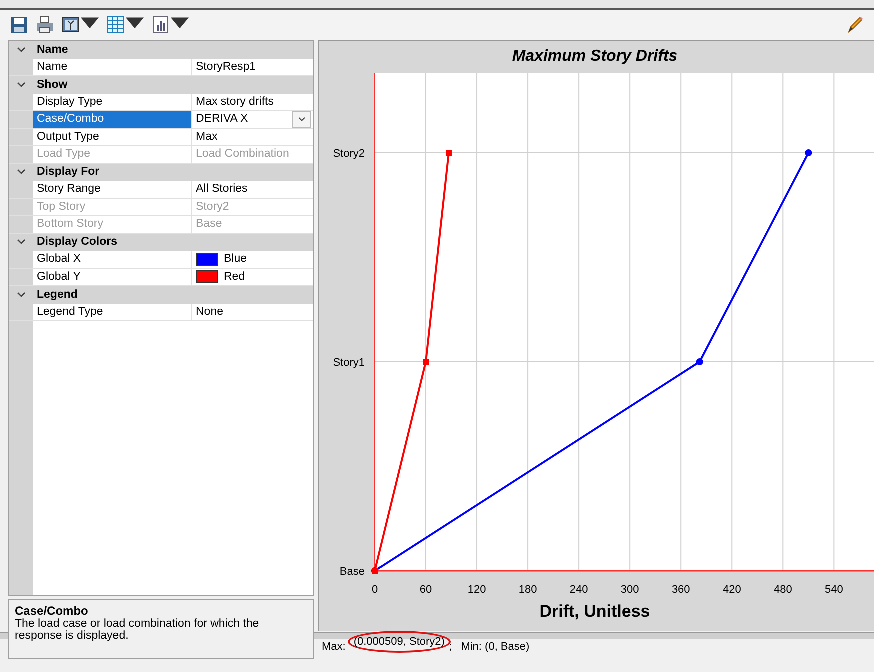 This screenshot has height=672, width=874. Describe the element at coordinates (595, 611) in the screenshot. I see `axis-title: Drift, Unitless` at that location.